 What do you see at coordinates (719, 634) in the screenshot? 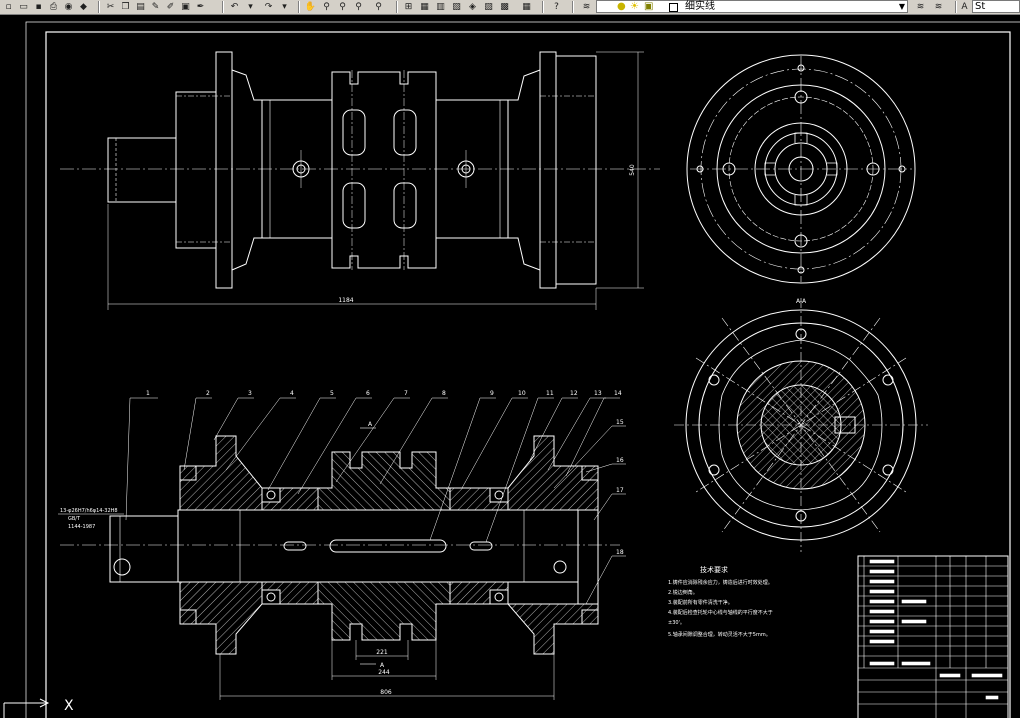
I see `svg-text: 5.轴承间隙调整合理，转动灵活不大于5mm。` at bounding box center [719, 634].